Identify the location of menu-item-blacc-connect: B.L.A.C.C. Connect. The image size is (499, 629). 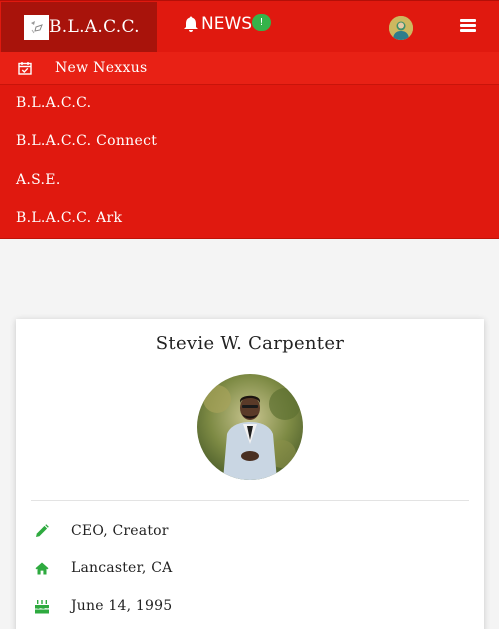
(249, 141).